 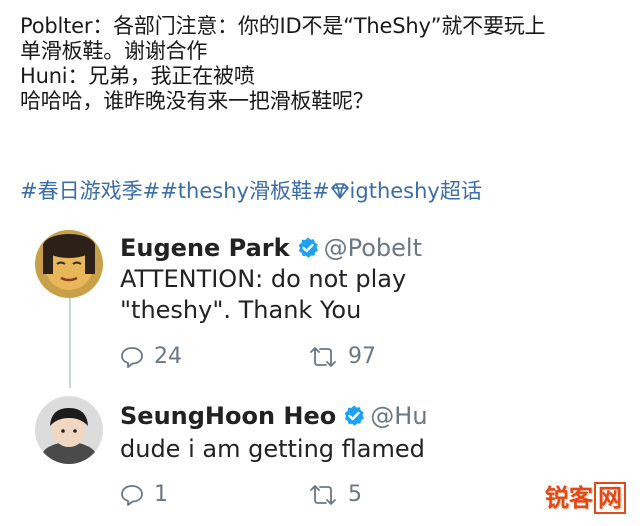 What do you see at coordinates (339, 191) in the screenshot?
I see `diamond-icon` at bounding box center [339, 191].